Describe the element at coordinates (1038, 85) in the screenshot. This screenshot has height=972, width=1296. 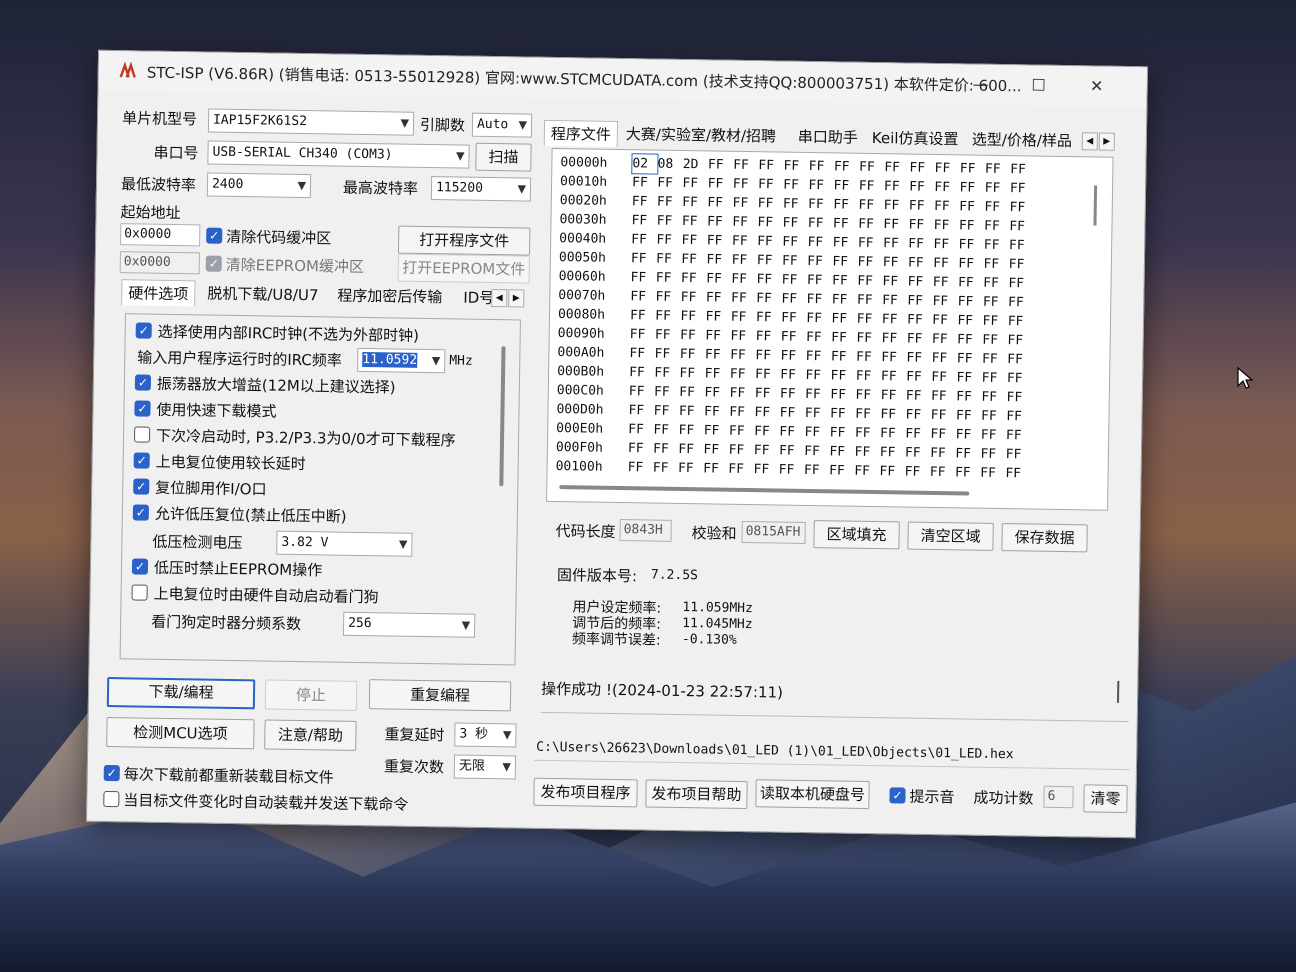
I see `maximize-button: ☐` at that location.